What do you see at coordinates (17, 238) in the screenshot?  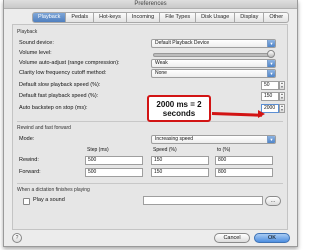 I see `help-button: ?` at bounding box center [17, 238].